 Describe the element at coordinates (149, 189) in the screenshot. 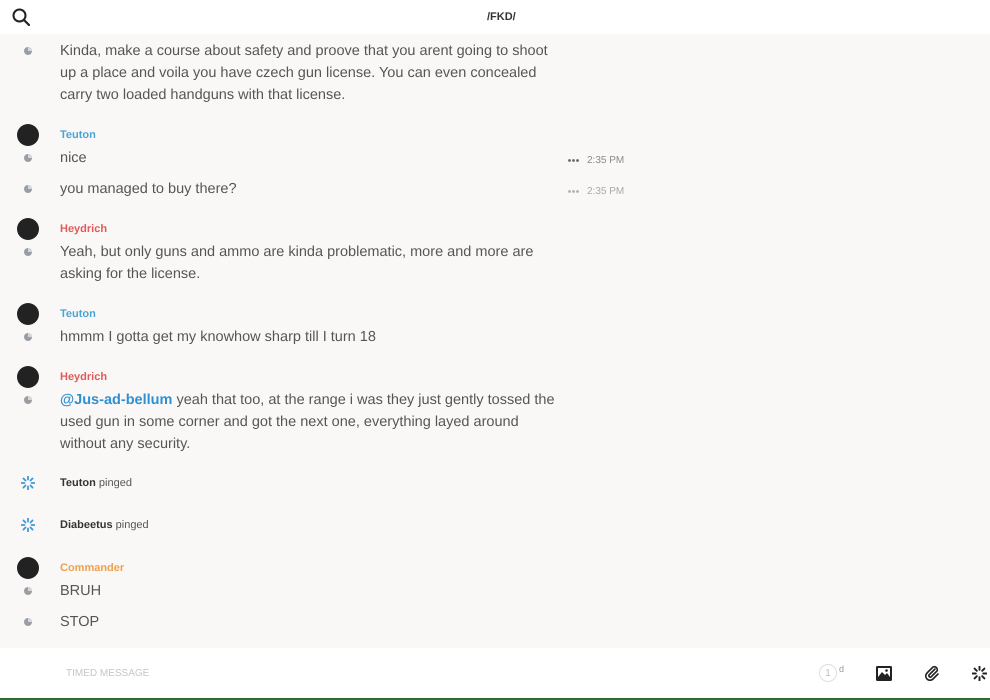

I see `message-text: you managed to buy there?` at that location.